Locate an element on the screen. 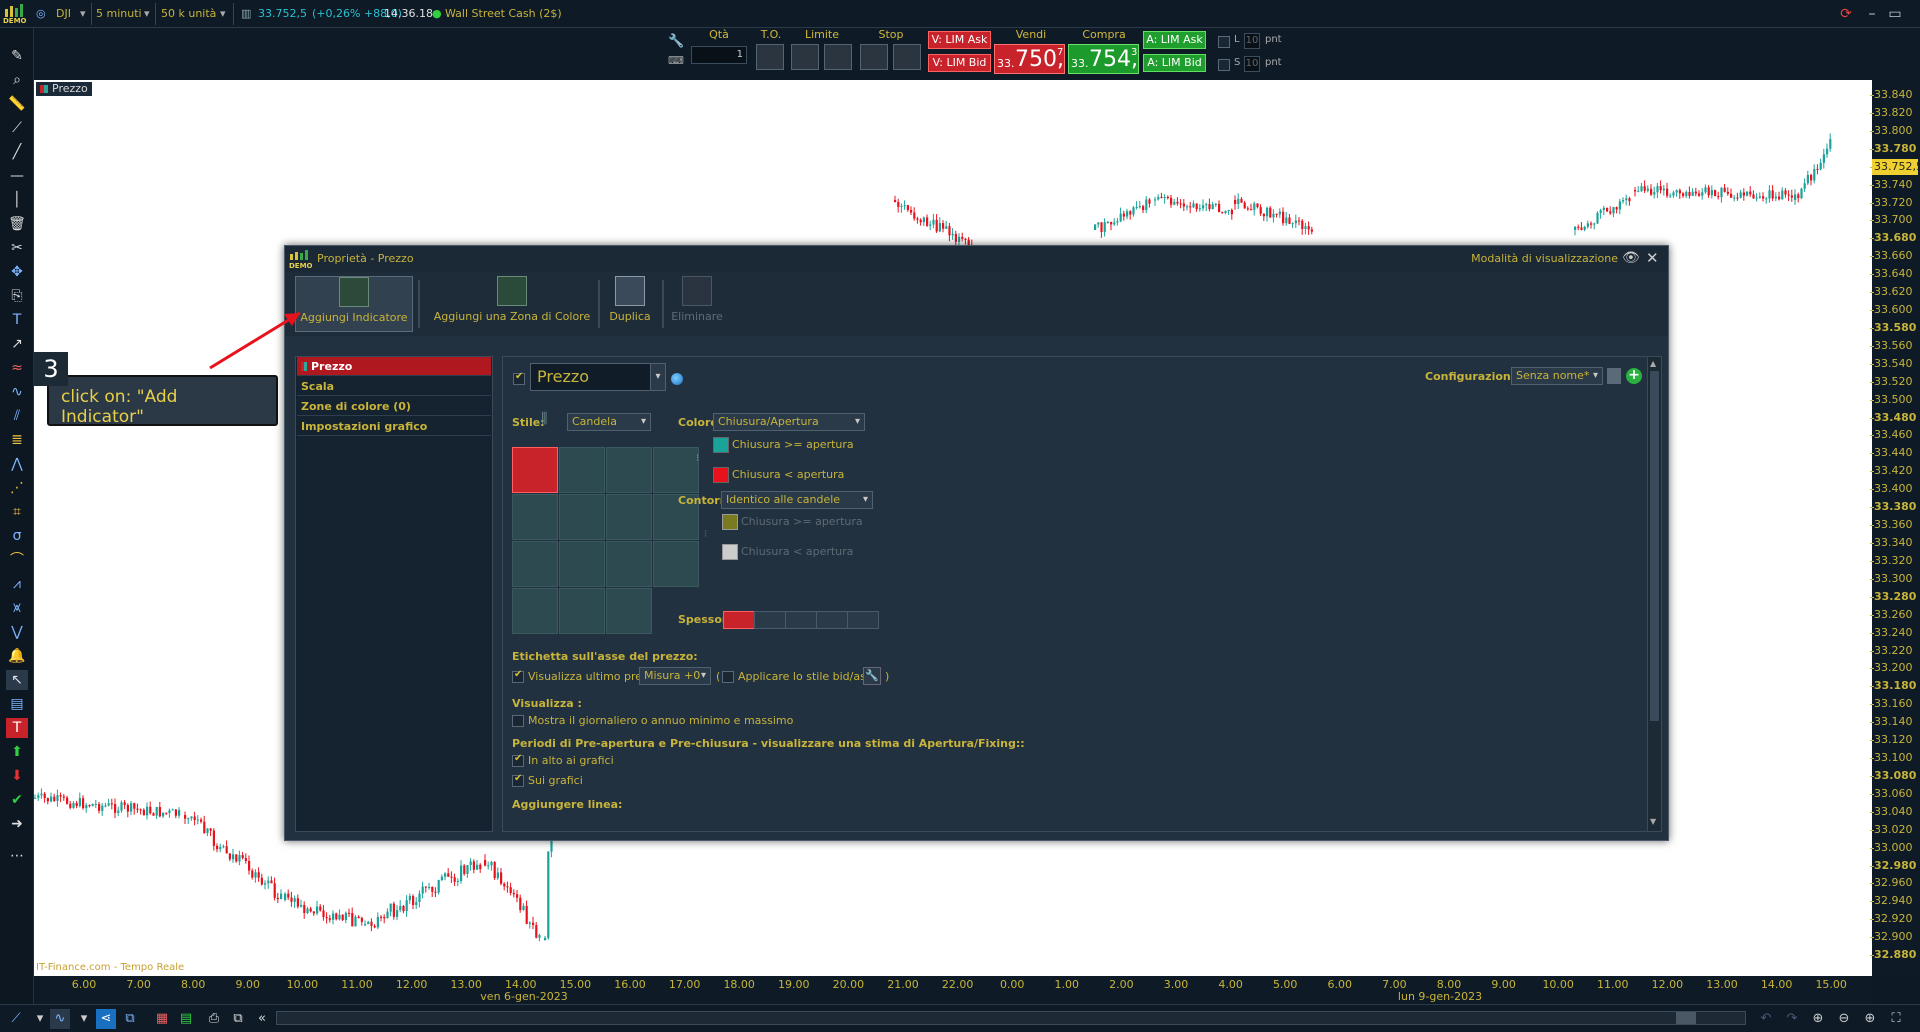  fib-icon: ≣ is located at coordinates (17, 440).